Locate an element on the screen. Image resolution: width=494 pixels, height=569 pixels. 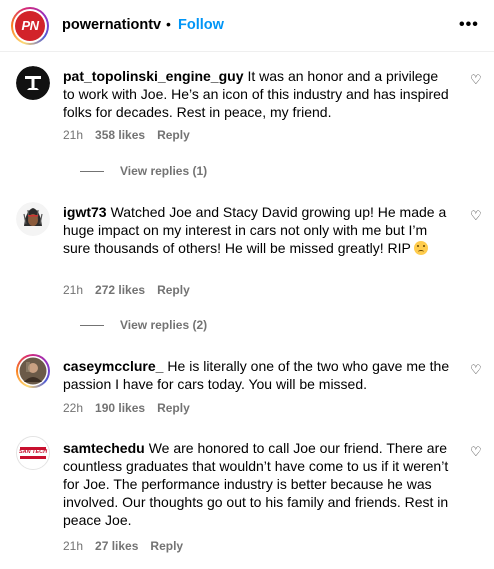
comment-likes: 358 likes is located at coordinates (120, 135).